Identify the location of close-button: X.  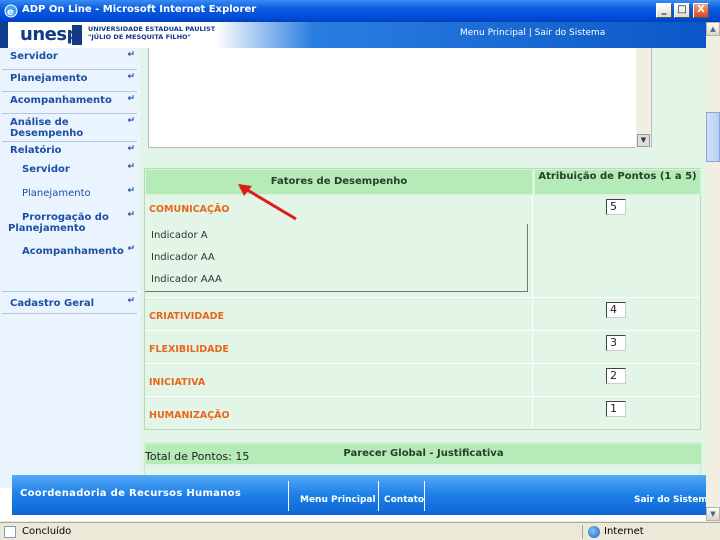
(701, 10).